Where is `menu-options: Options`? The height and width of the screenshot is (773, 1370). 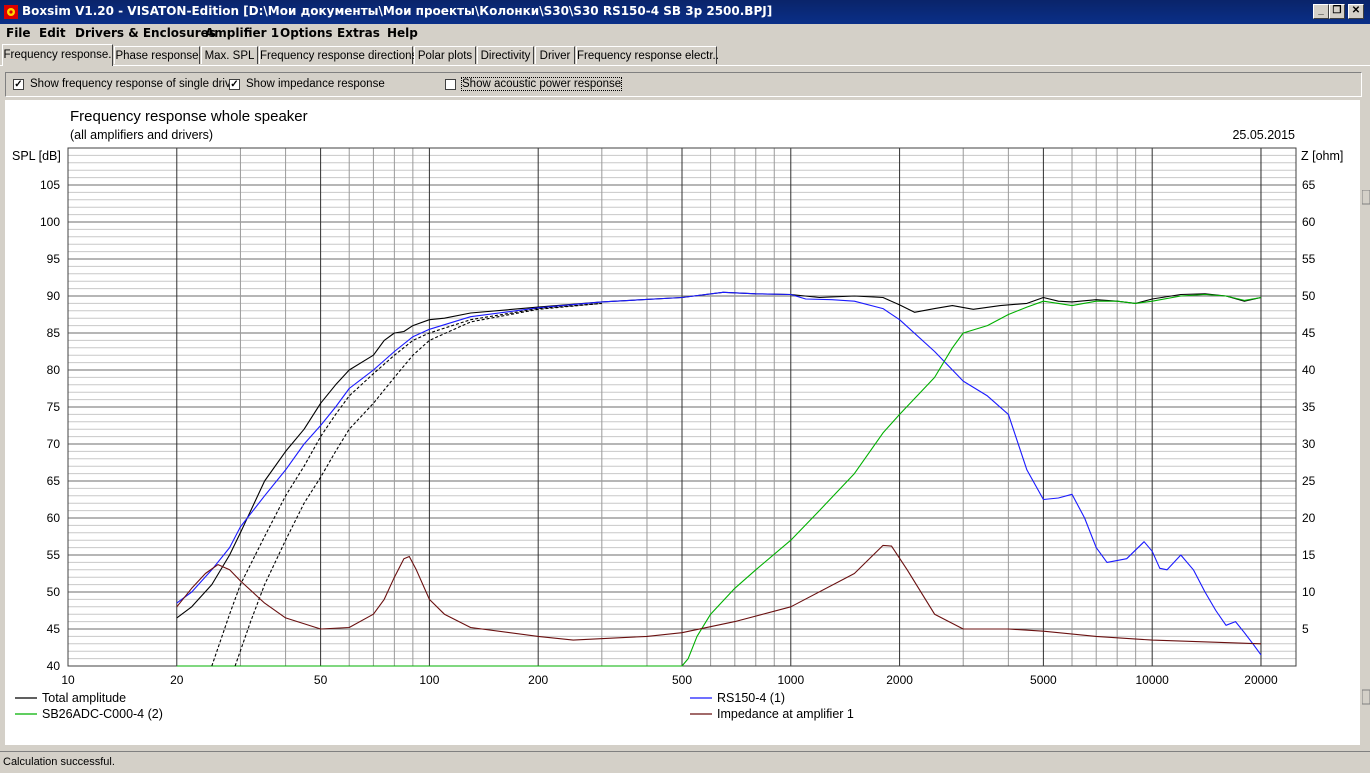
menu-options: Options is located at coordinates (306, 33).